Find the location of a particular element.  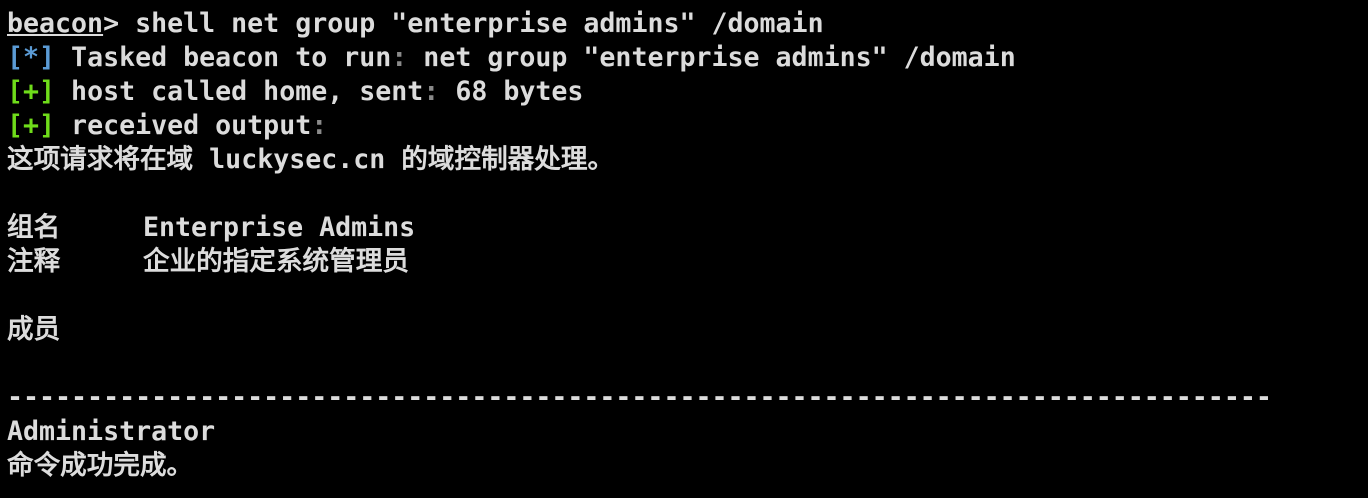

group-name-label: 组名 is located at coordinates (34, 227).